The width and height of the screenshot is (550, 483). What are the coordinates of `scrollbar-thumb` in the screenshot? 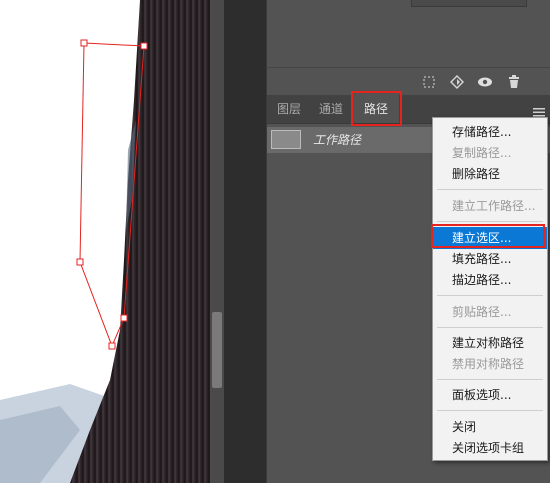 It's located at (217, 350).